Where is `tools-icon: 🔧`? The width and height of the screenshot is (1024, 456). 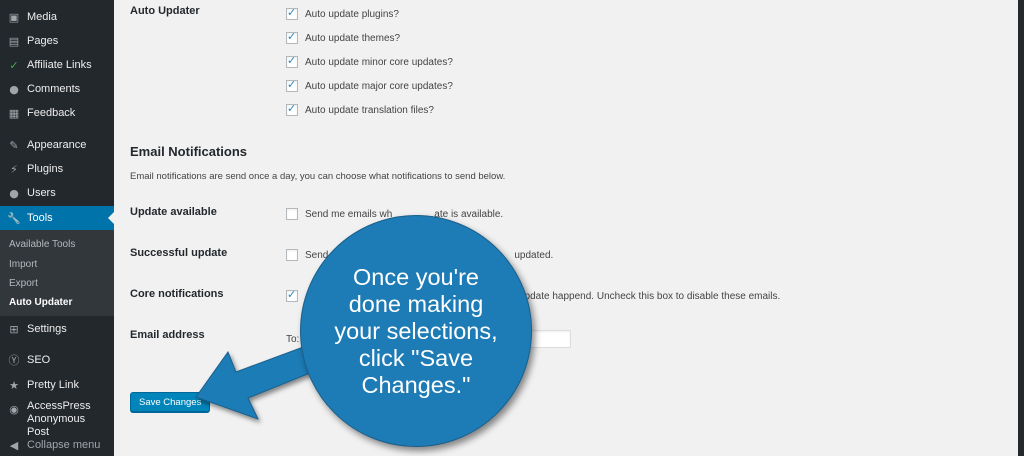 tools-icon: 🔧 is located at coordinates (14, 218).